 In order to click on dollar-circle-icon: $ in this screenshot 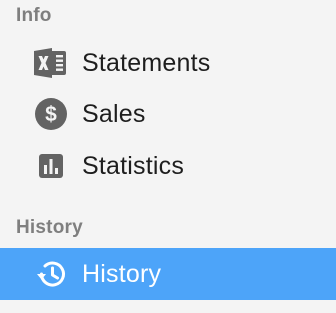, I will do `click(51, 114)`.